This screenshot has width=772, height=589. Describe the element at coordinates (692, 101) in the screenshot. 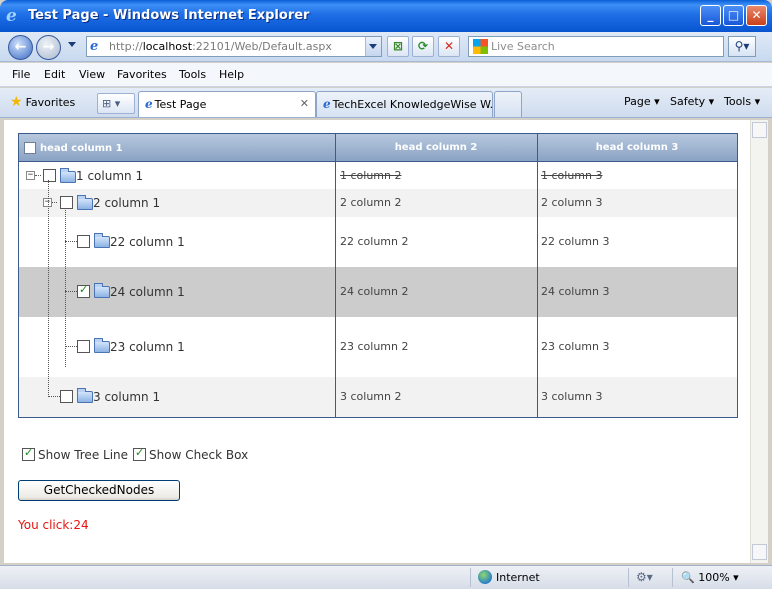

I see `safety-menu: Safety ▾` at that location.